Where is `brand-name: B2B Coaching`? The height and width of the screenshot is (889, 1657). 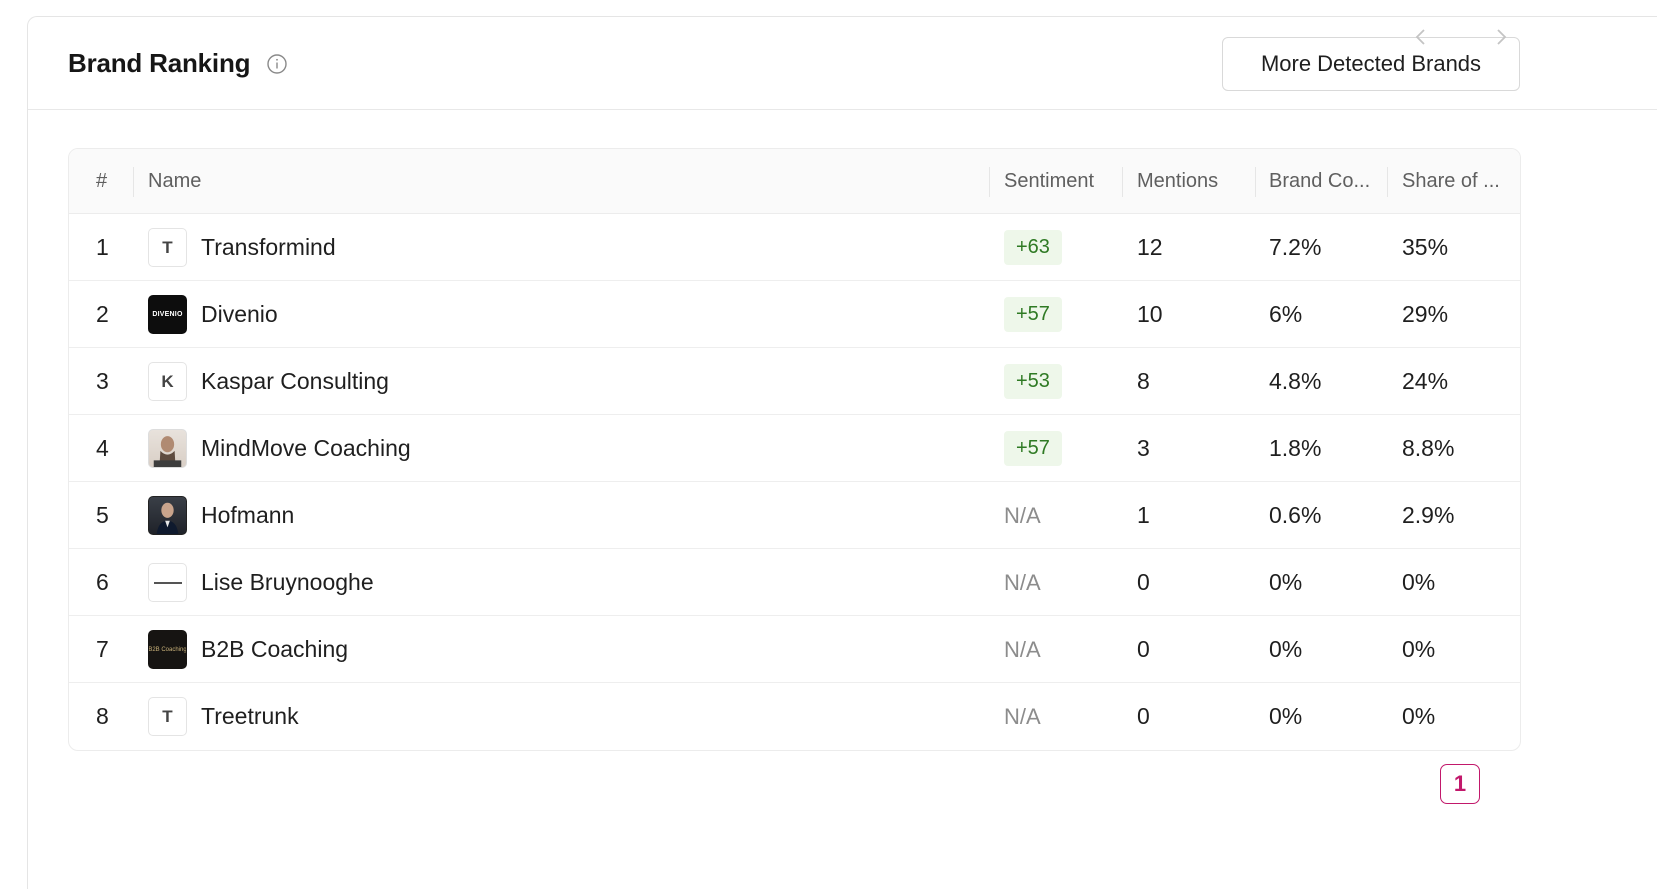 brand-name: B2B Coaching is located at coordinates (275, 649).